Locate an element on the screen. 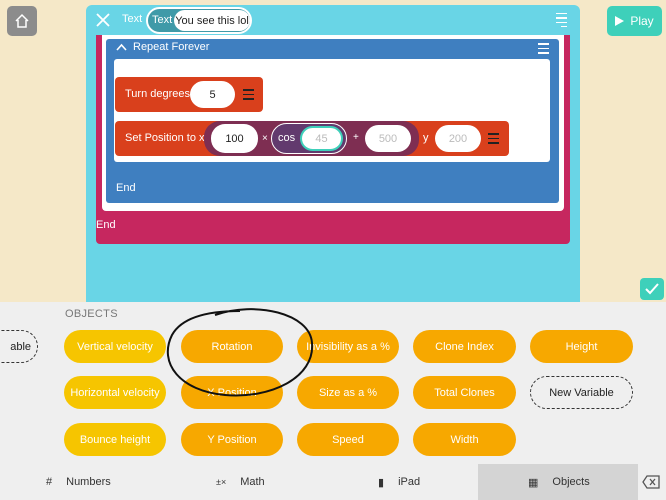 The height and width of the screenshot is (500, 666). text-parameter-pill: Text You see this lol is located at coordinates (199, 20).